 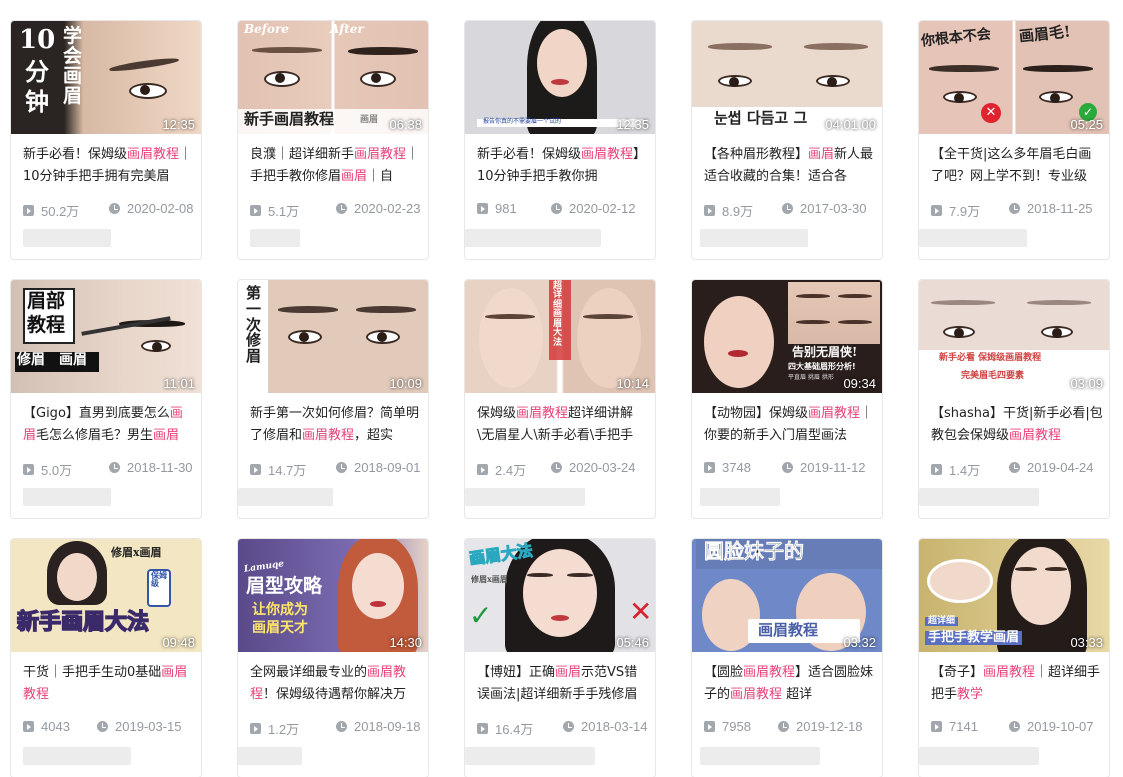 What do you see at coordinates (336, 429) in the screenshot?
I see `video-title: 新手第一次如何修眉？简单明了修眉和画眉教程，超实` at bounding box center [336, 429].